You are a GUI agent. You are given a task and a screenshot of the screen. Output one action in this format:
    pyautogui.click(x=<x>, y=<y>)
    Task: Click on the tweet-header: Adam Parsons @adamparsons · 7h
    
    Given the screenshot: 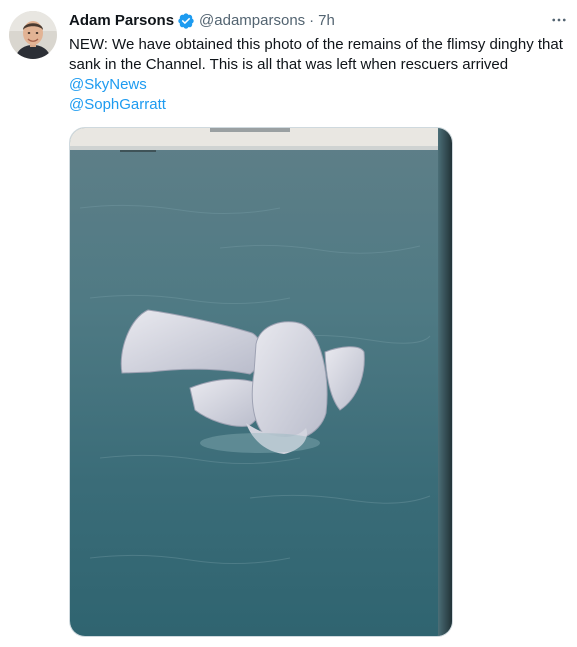 What is the action you would take?
    pyautogui.click(x=319, y=21)
    